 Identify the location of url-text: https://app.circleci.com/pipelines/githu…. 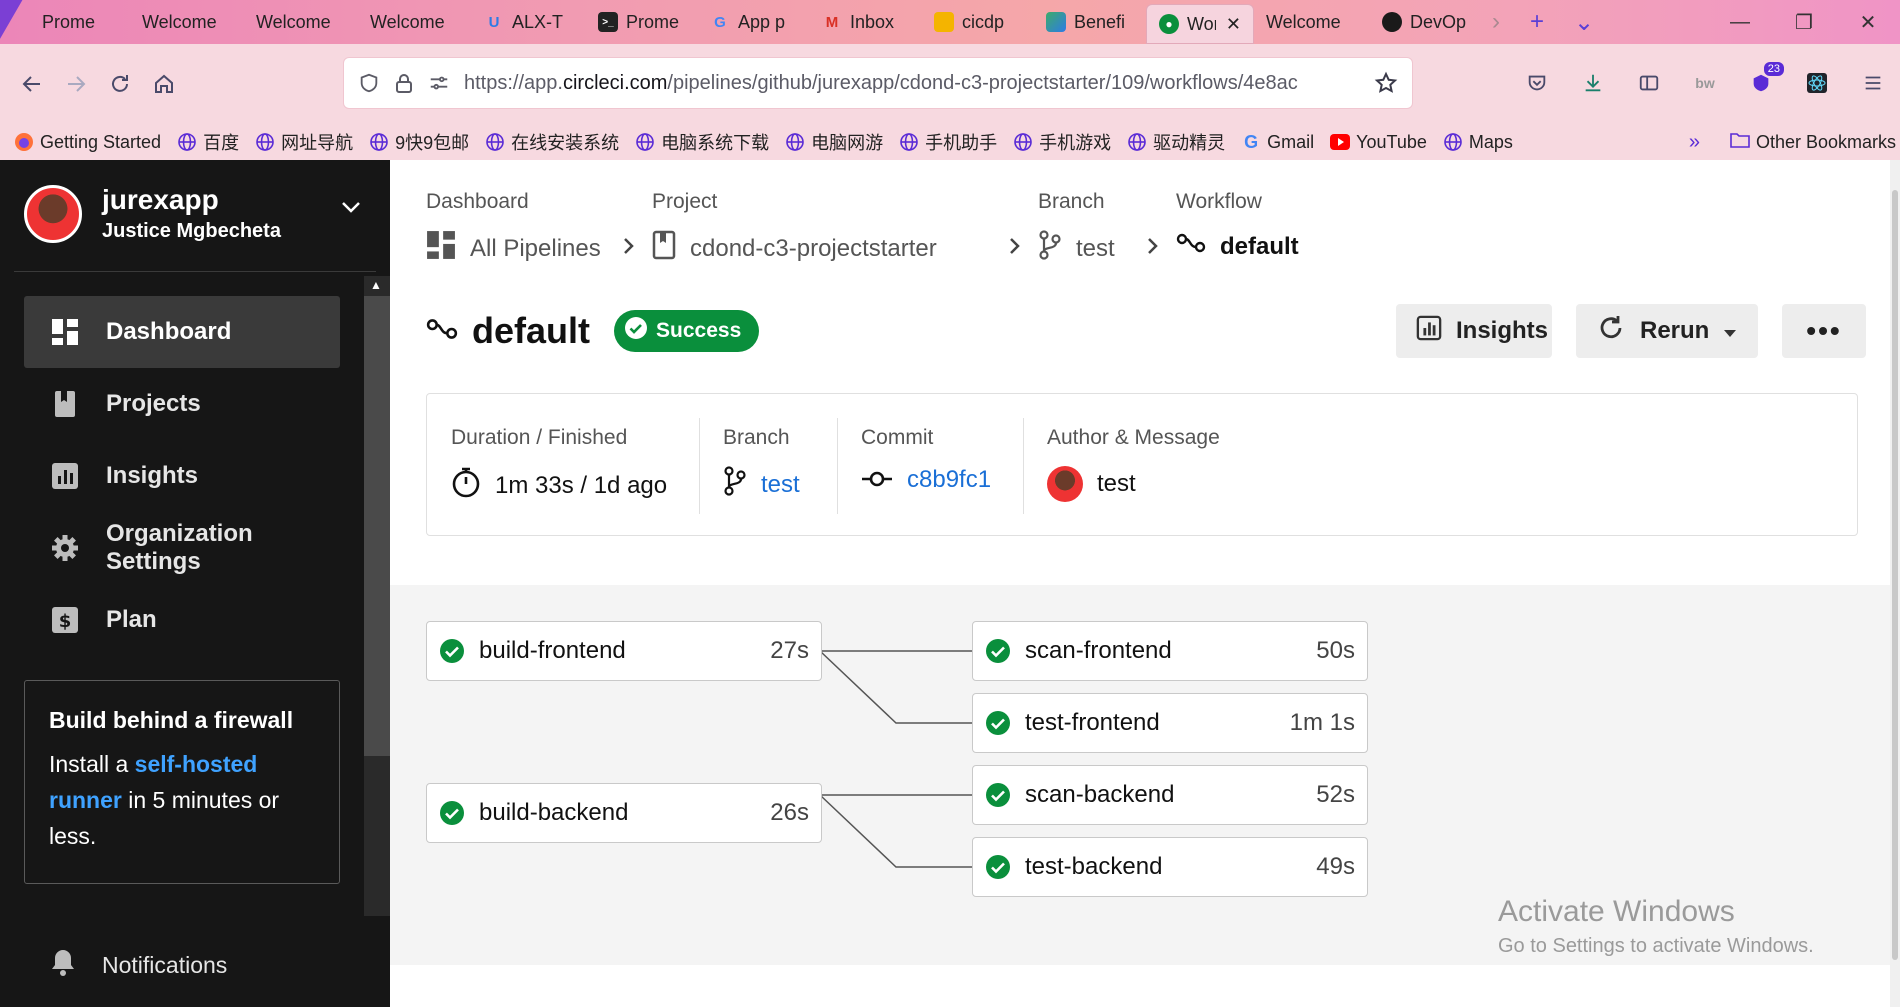
(912, 83).